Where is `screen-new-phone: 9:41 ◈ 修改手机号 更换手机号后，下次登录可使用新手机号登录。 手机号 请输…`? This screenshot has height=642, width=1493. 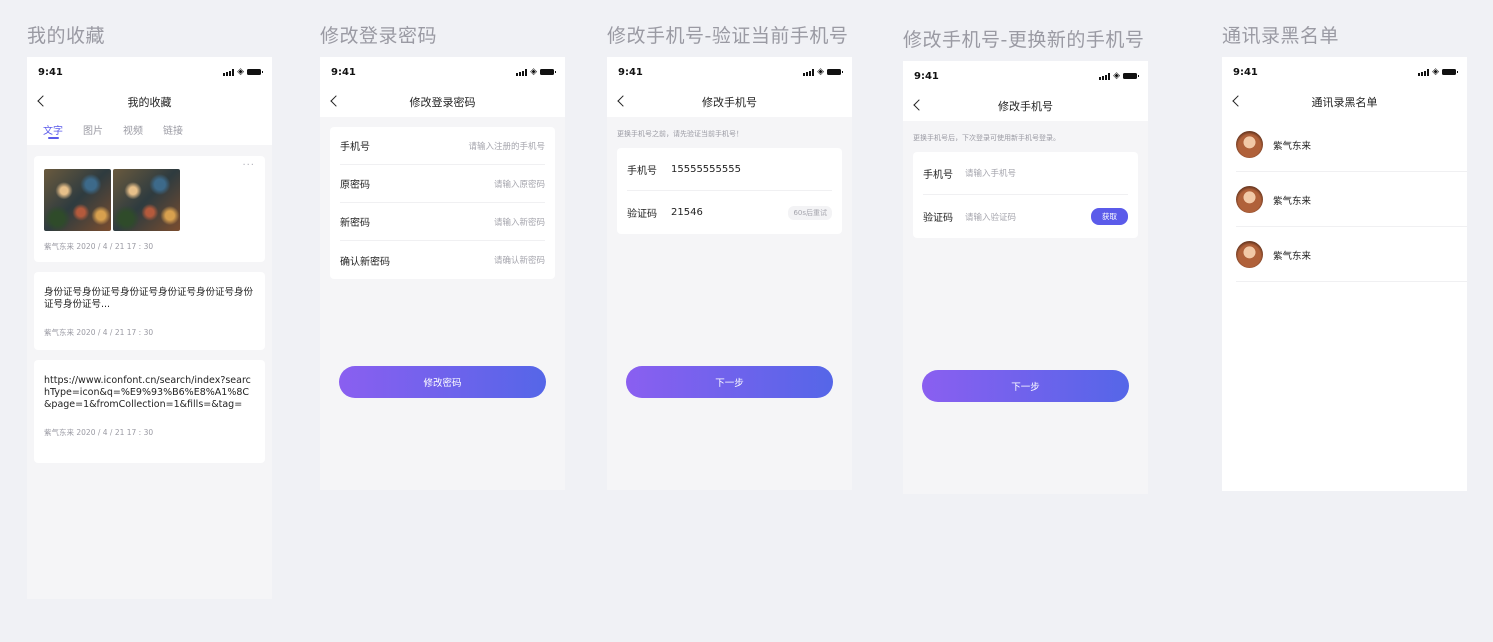 screen-new-phone: 9:41 ◈ 修改手机号 更换手机号后，下次登录可使用新手机号登录。 手机号 请输… is located at coordinates (1025, 277).